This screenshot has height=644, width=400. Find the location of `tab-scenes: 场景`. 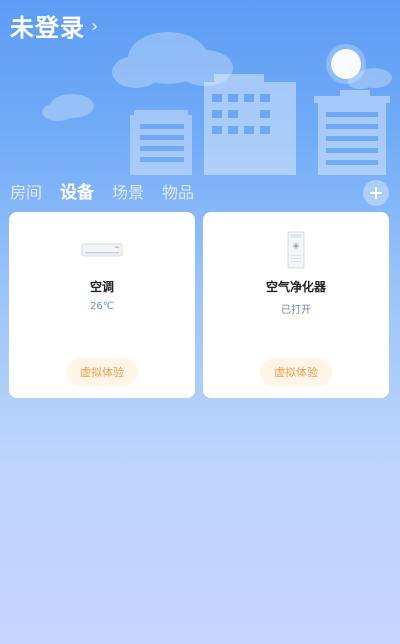

tab-scenes: 场景 is located at coordinates (128, 191).